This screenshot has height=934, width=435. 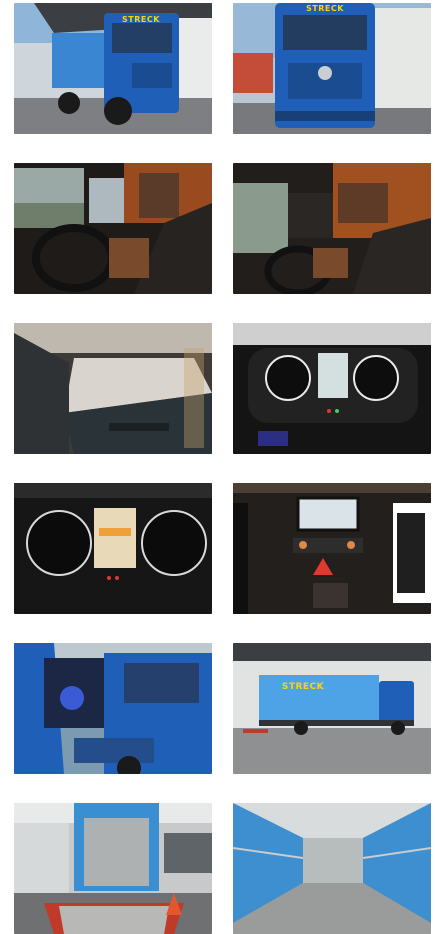 I want to click on truck-front-image, so click(x=332, y=68).